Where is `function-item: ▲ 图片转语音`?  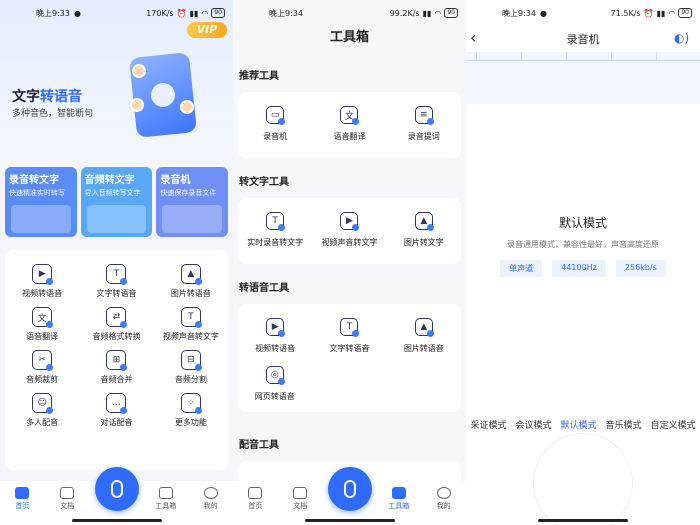 function-item: ▲ 图片转语音 is located at coordinates (191, 281).